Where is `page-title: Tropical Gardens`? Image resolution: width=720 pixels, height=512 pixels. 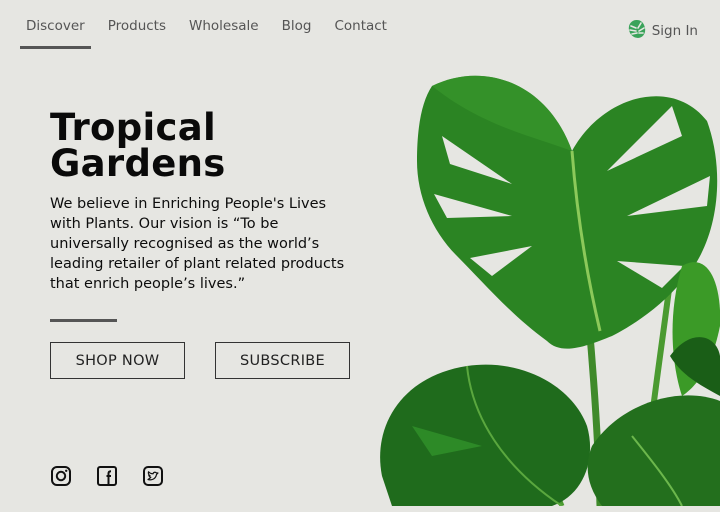 page-title: Tropical Gardens is located at coordinates (210, 147).